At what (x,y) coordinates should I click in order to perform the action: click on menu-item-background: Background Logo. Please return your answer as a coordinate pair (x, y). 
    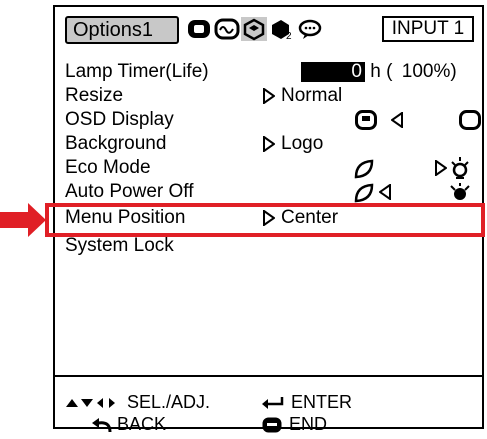
    Looking at the image, I should click on (272, 144).